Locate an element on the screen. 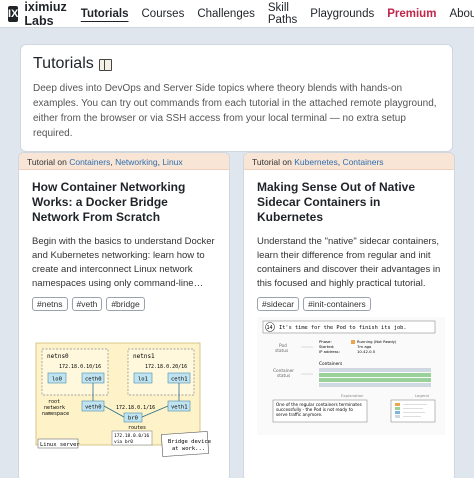  legend-label: Legend is located at coordinates (422, 395).